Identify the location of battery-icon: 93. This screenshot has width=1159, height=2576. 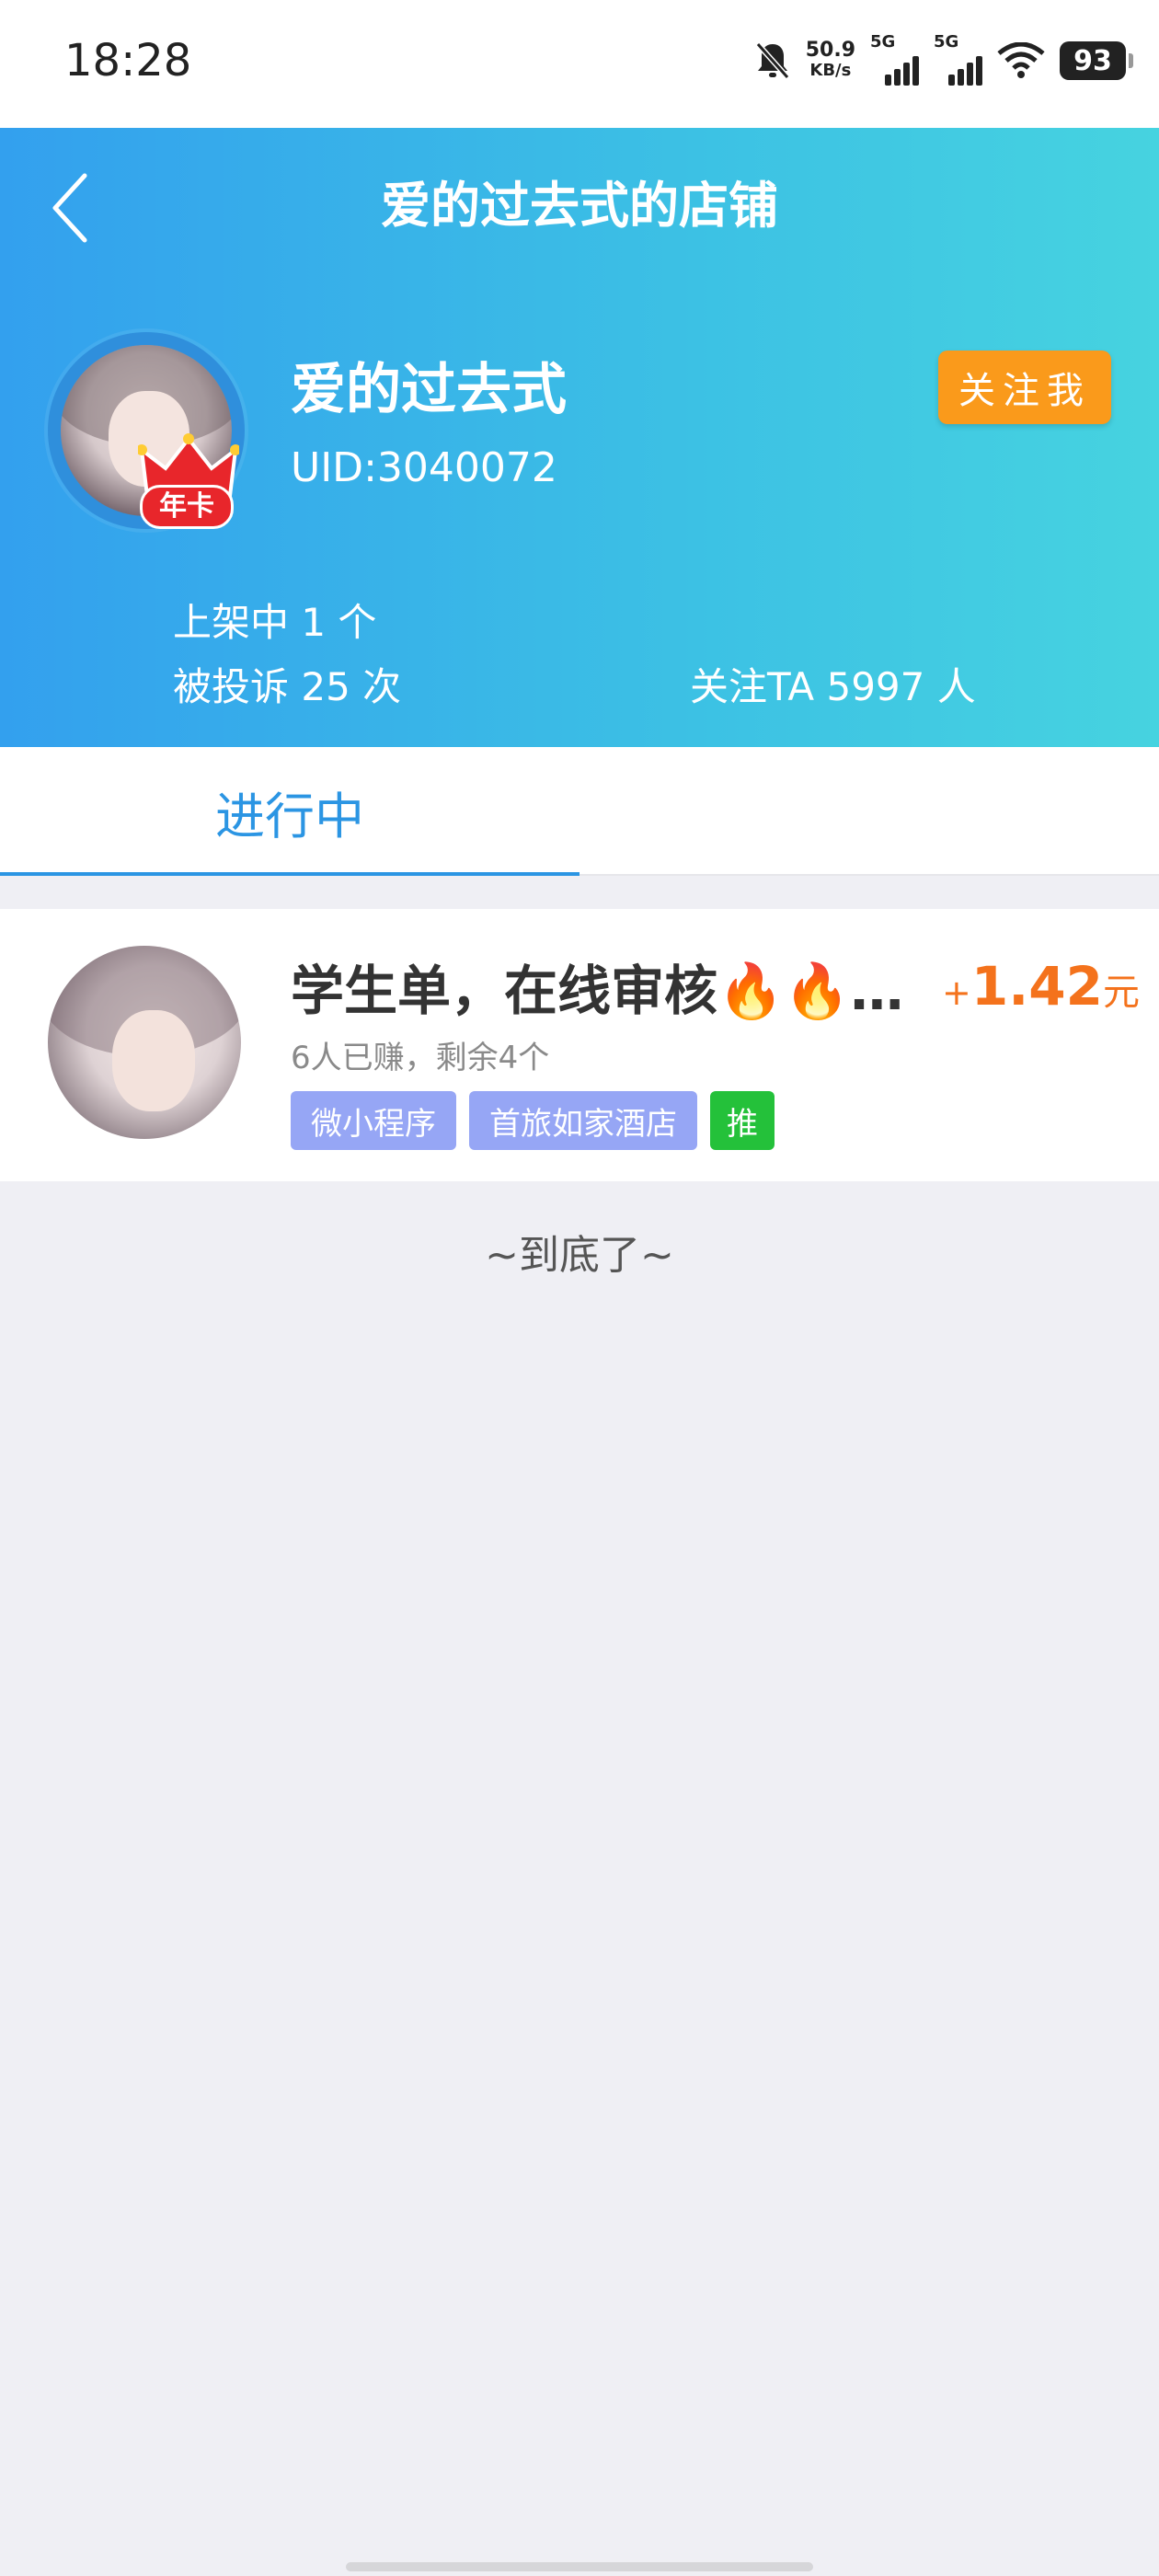
(1096, 60).